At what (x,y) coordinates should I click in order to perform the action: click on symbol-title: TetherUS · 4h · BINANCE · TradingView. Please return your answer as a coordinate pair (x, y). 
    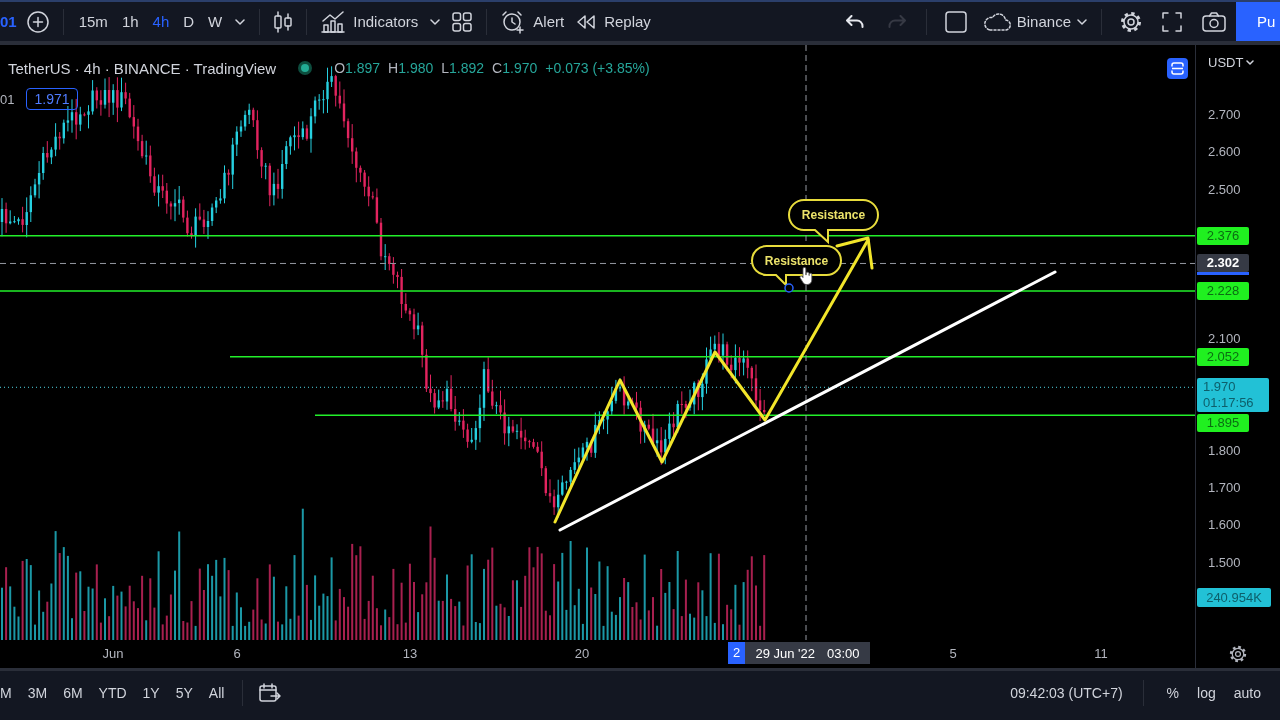
    Looking at the image, I should click on (142, 68).